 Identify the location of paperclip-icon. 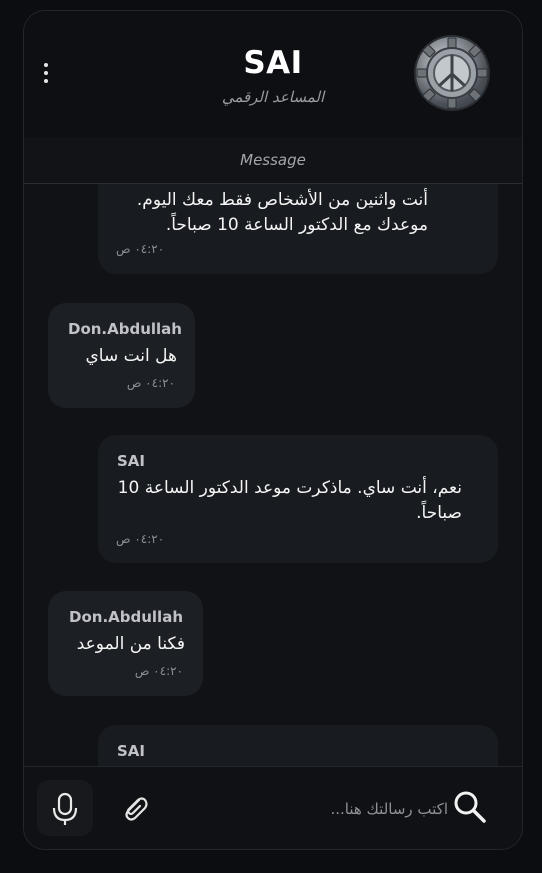
(136, 809).